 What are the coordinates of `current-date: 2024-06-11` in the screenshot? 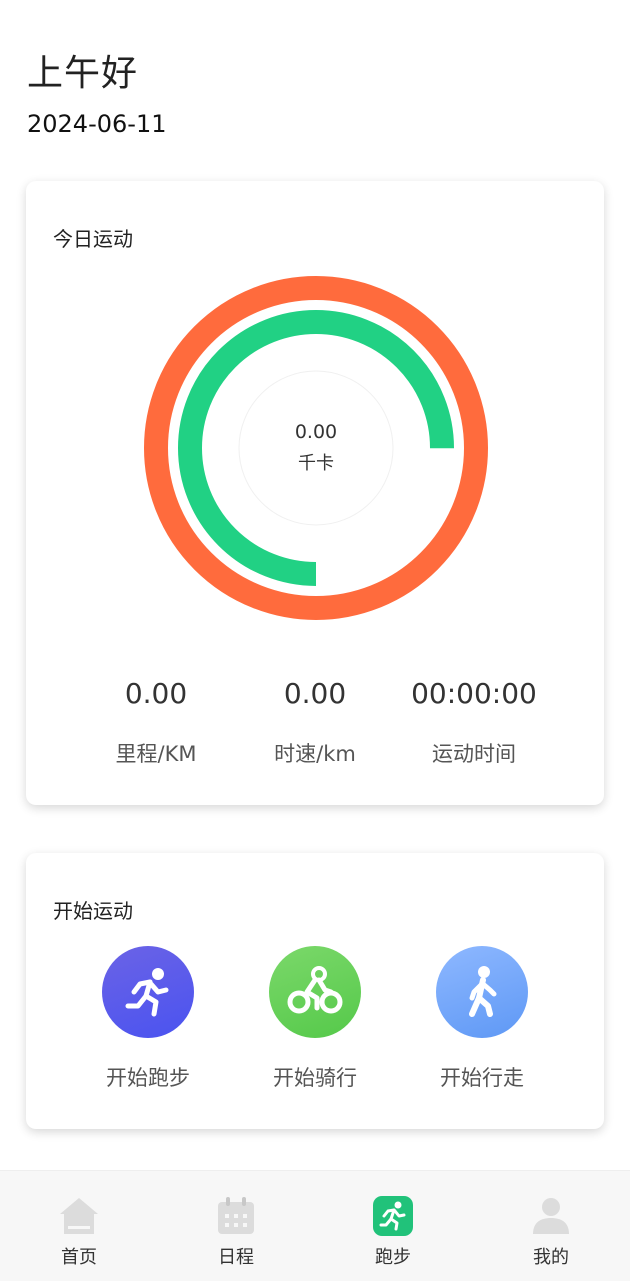 It's located at (97, 124).